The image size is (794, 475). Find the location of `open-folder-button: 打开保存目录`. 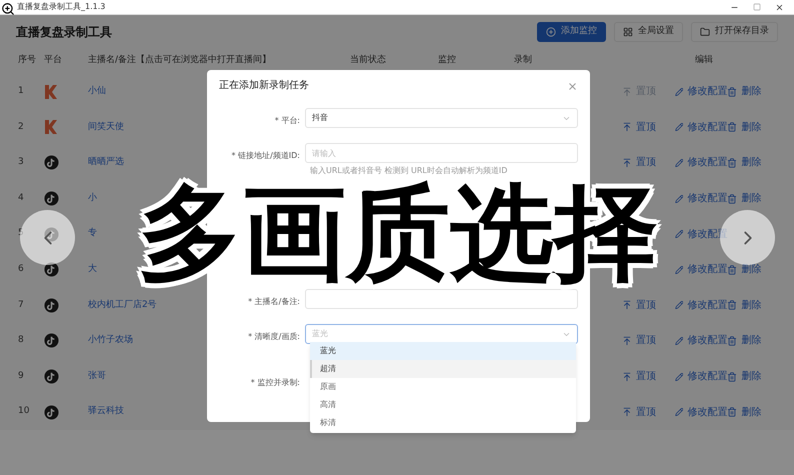

open-folder-button: 打开保存目录 is located at coordinates (734, 32).